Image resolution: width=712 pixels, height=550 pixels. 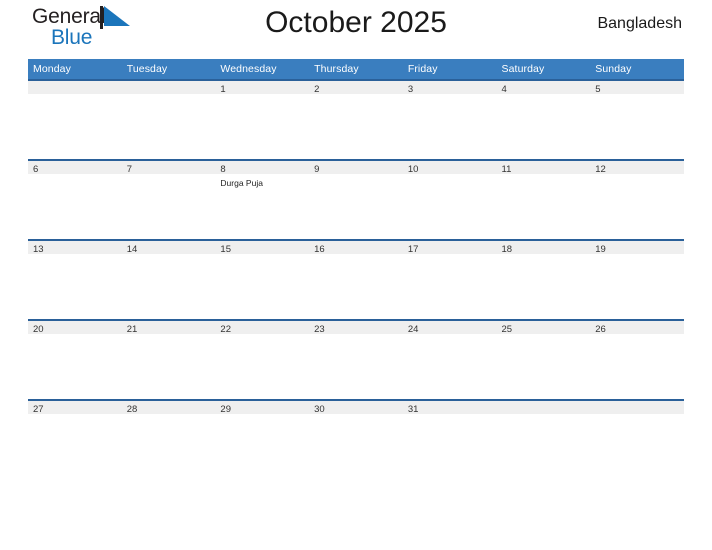 I want to click on day-events: Durga Puja, so click(x=262, y=181).